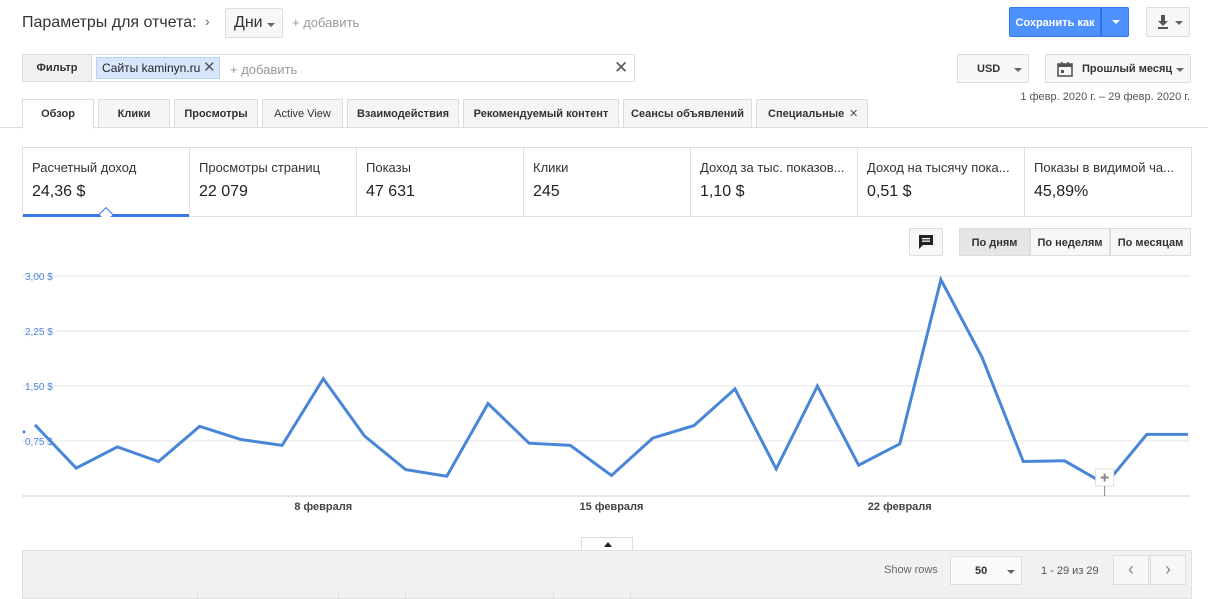  What do you see at coordinates (722, 191) in the screenshot?
I see `metric-value: 1,10 $` at bounding box center [722, 191].